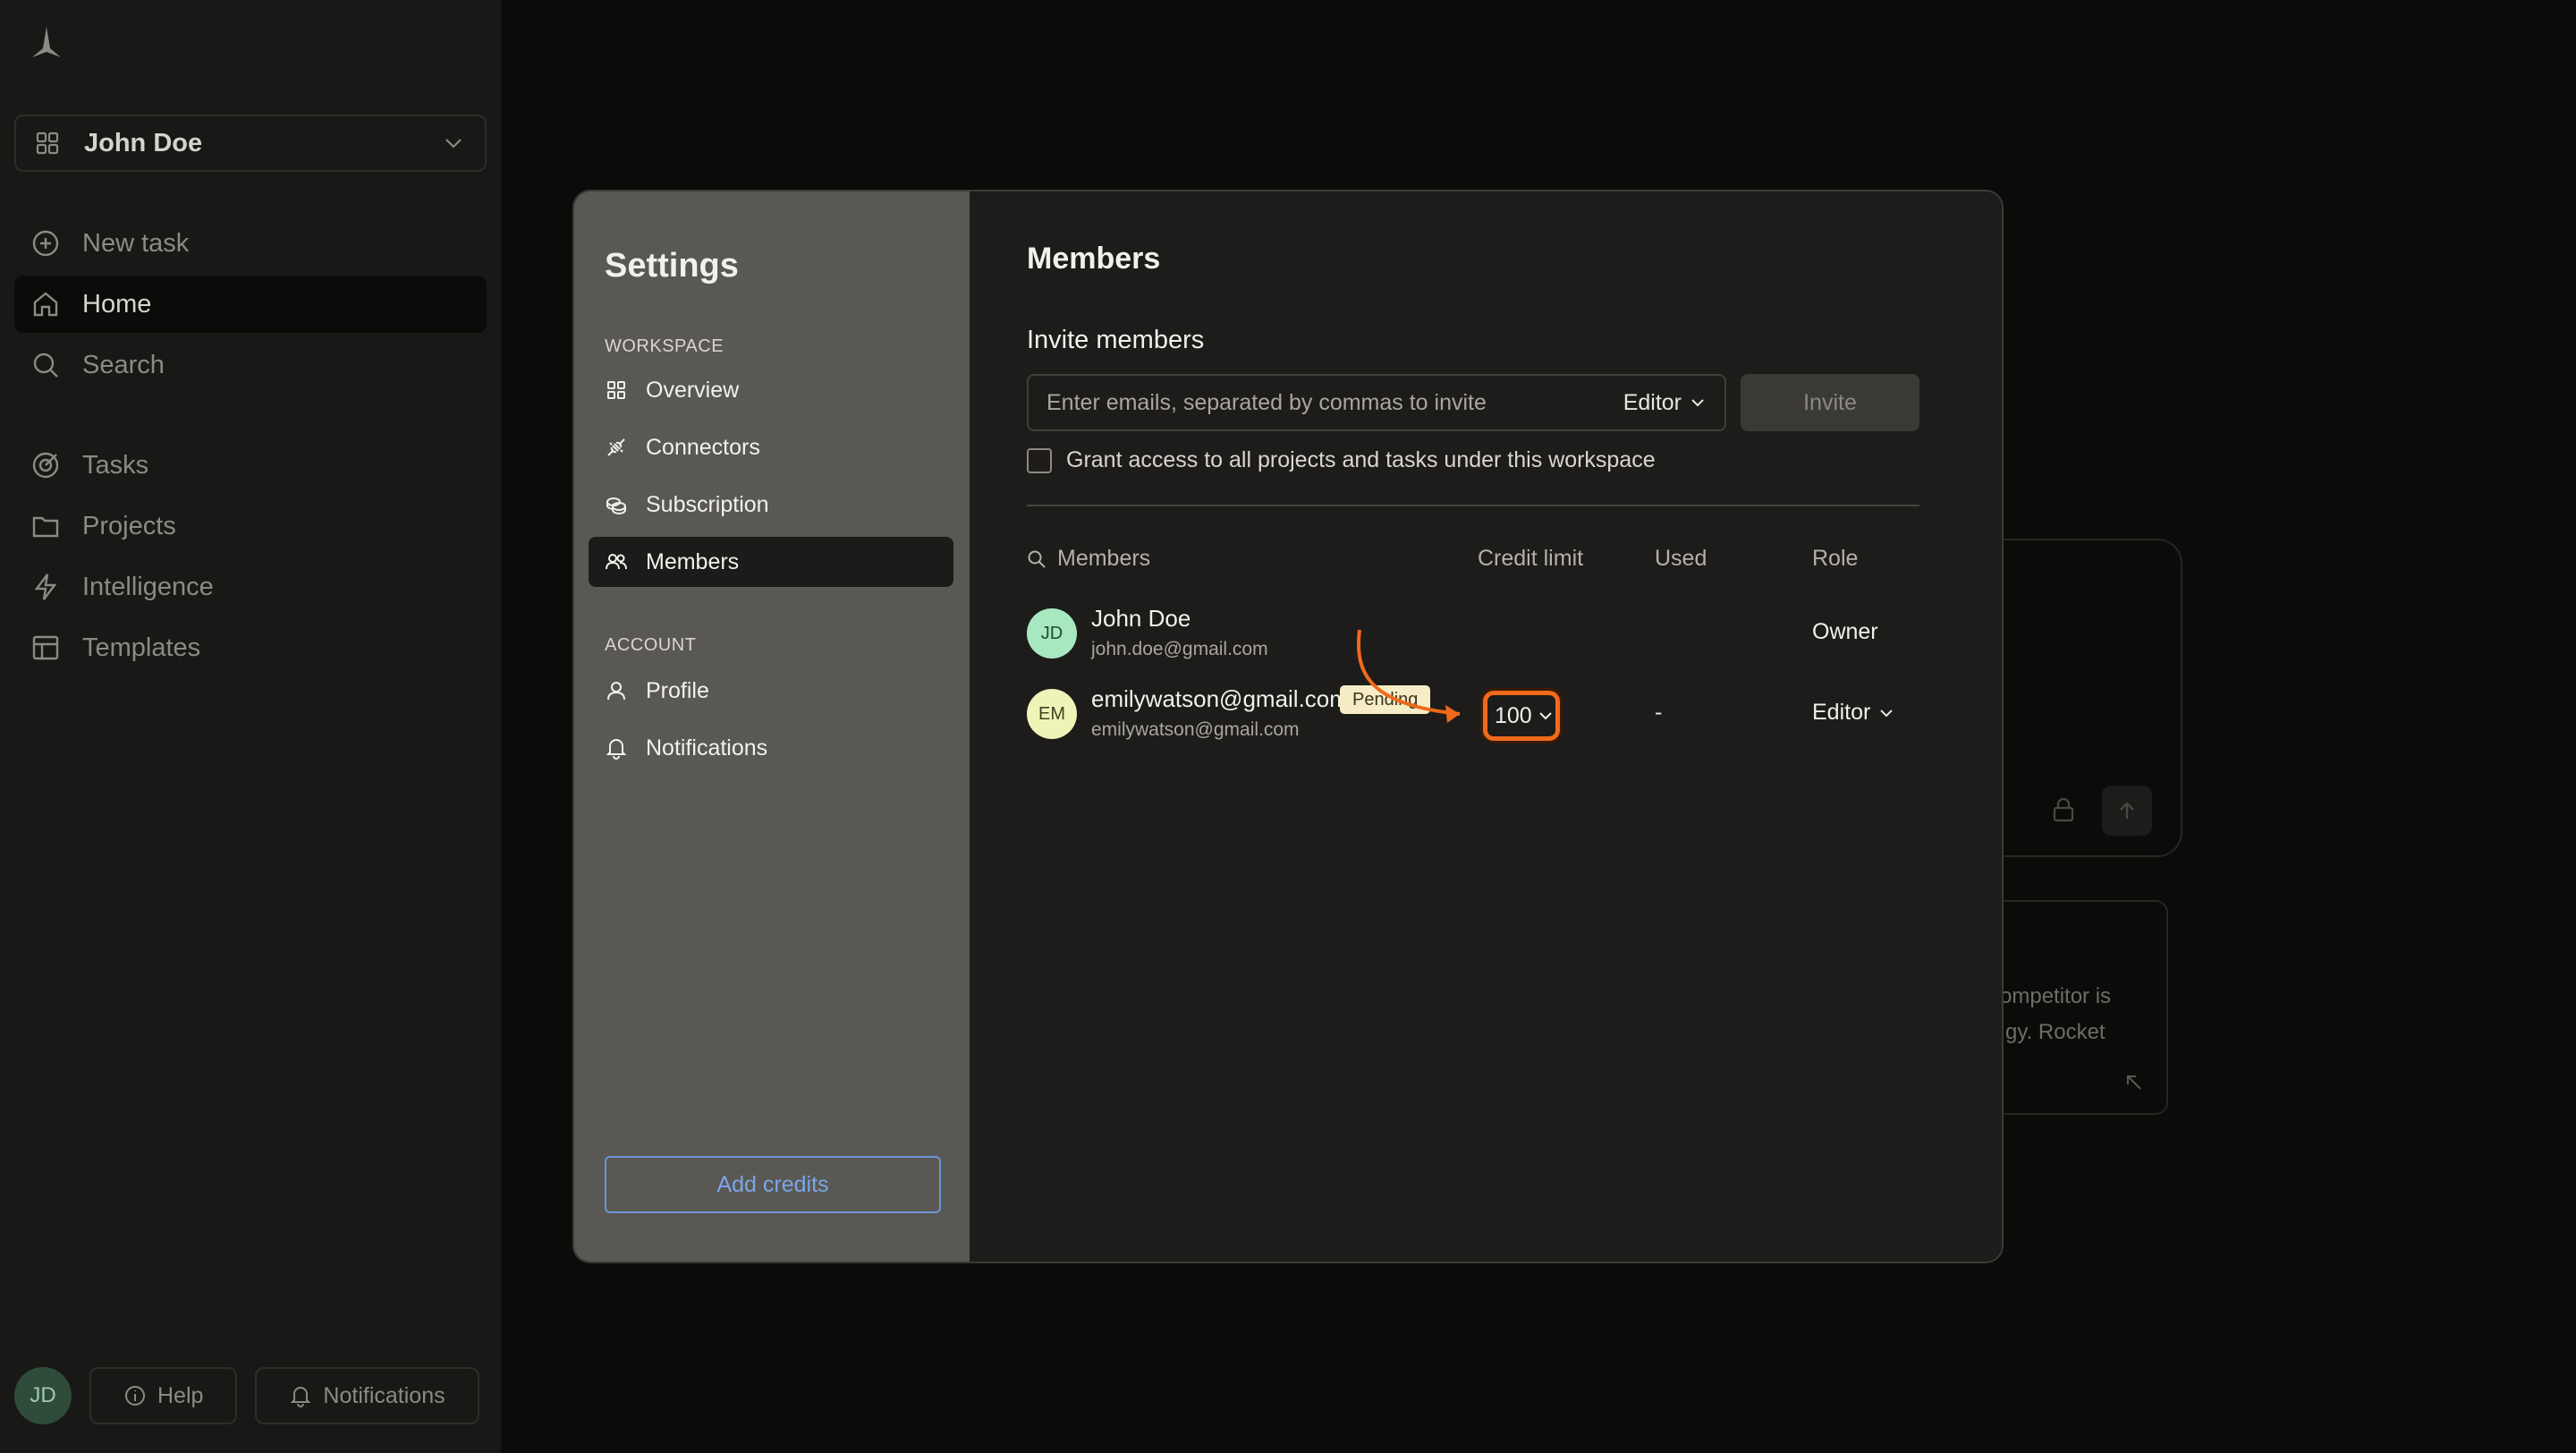 This screenshot has height=1453, width=2576. What do you see at coordinates (771, 390) in the screenshot?
I see `settings-item-overview: Overview` at bounding box center [771, 390].